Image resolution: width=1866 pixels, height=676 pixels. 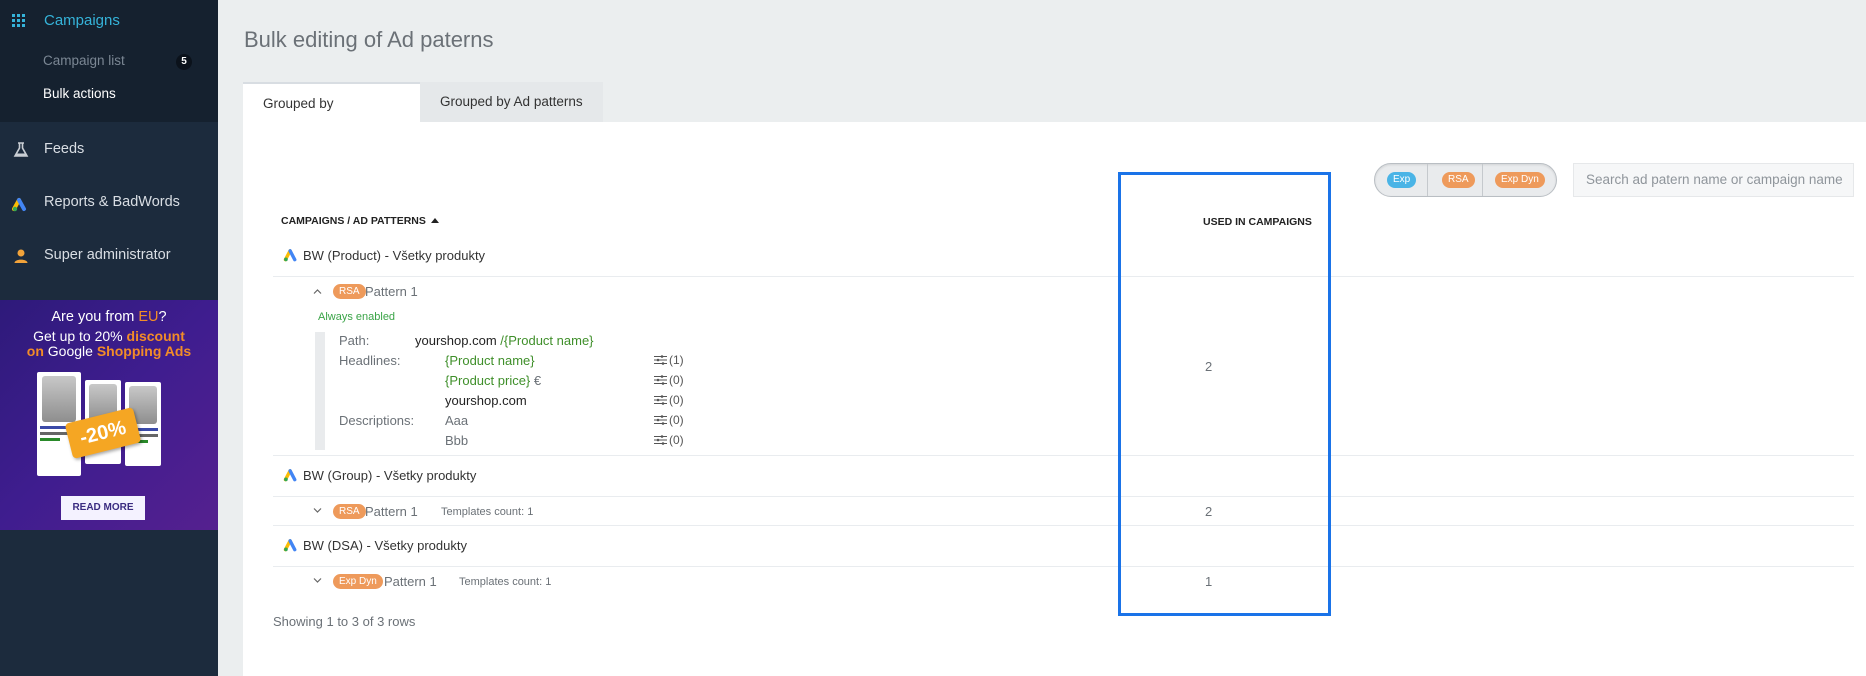 I want to click on nav-feeds: Feeds, so click(x=109, y=150).